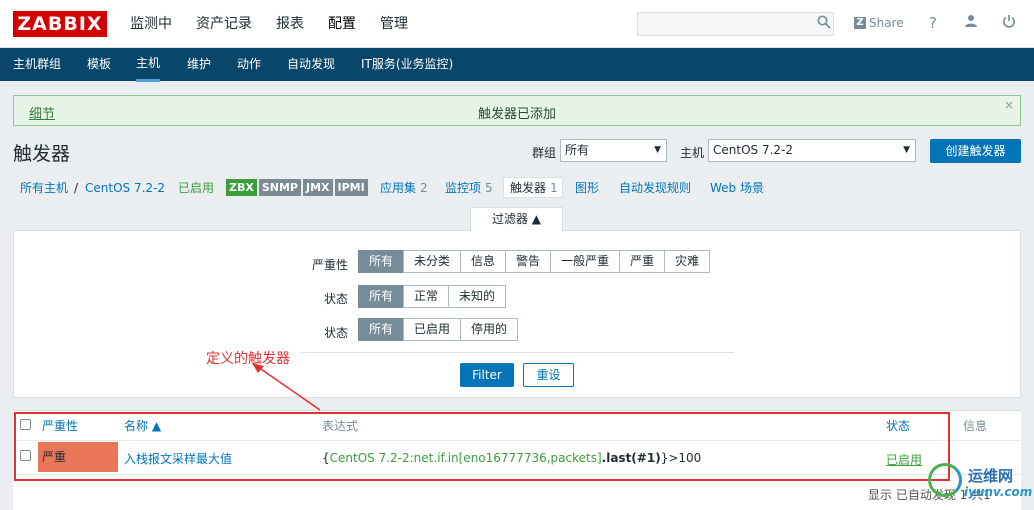 The image size is (1034, 510). Describe the element at coordinates (577, 150) in the screenshot. I see `group-select-value: 所有` at that location.